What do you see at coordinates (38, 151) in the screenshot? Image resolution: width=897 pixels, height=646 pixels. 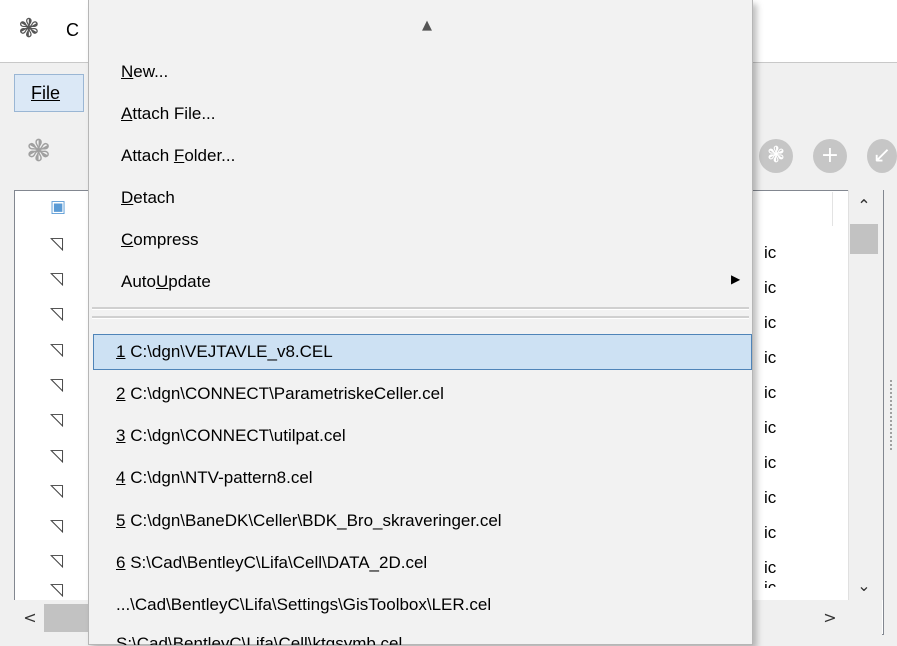 I see `cell-toolbar-icon: ❃` at bounding box center [38, 151].